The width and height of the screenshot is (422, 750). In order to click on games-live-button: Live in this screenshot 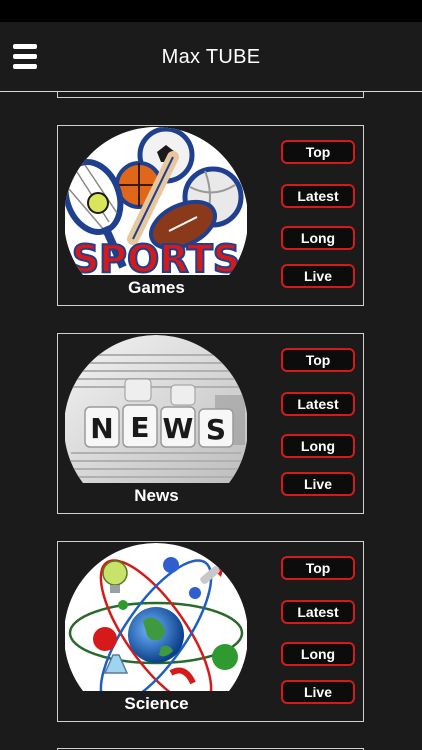, I will do `click(318, 276)`.